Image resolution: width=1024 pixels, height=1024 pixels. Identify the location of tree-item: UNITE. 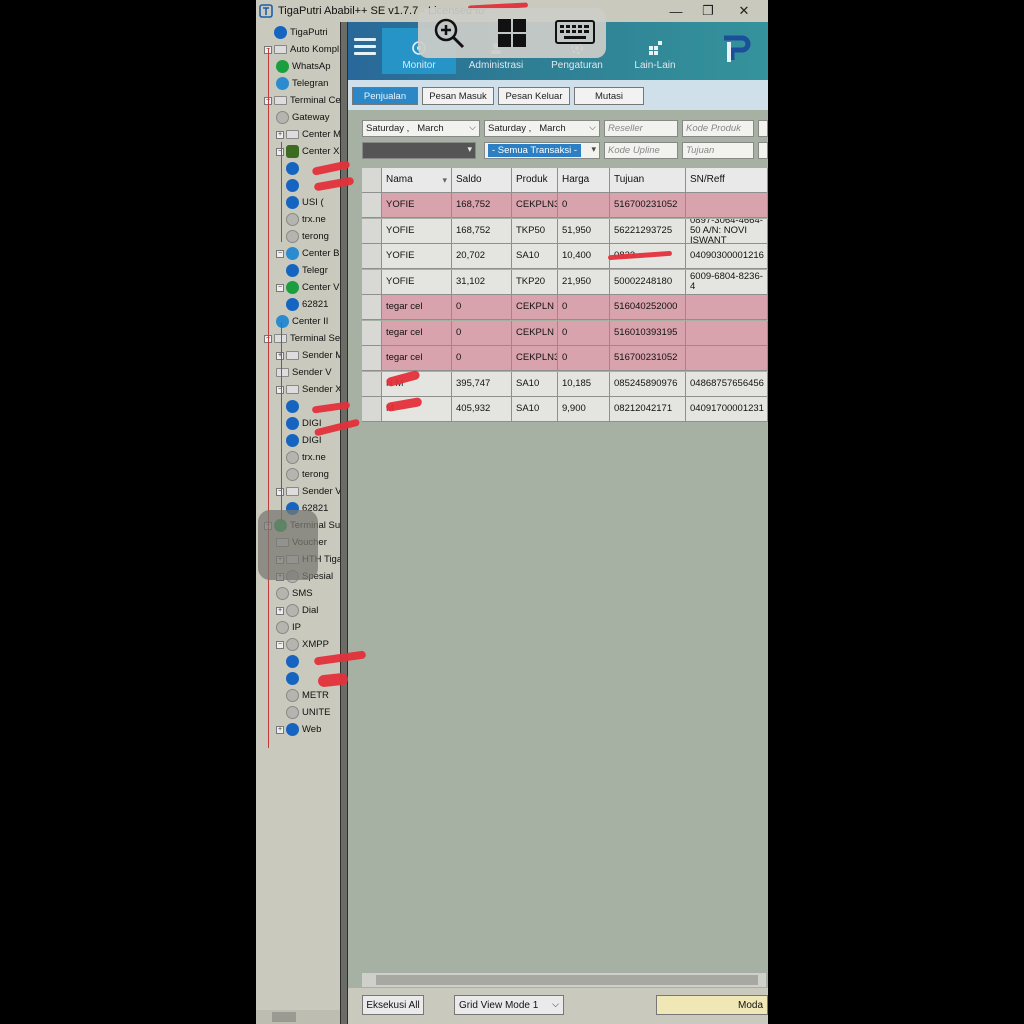
(308, 712).